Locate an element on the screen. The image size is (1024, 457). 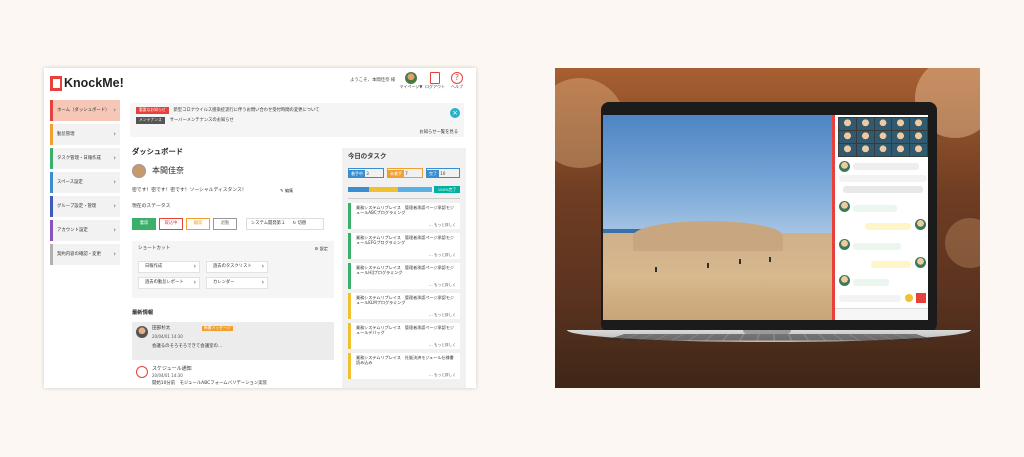
member-grid is located at coordinates (883, 137).